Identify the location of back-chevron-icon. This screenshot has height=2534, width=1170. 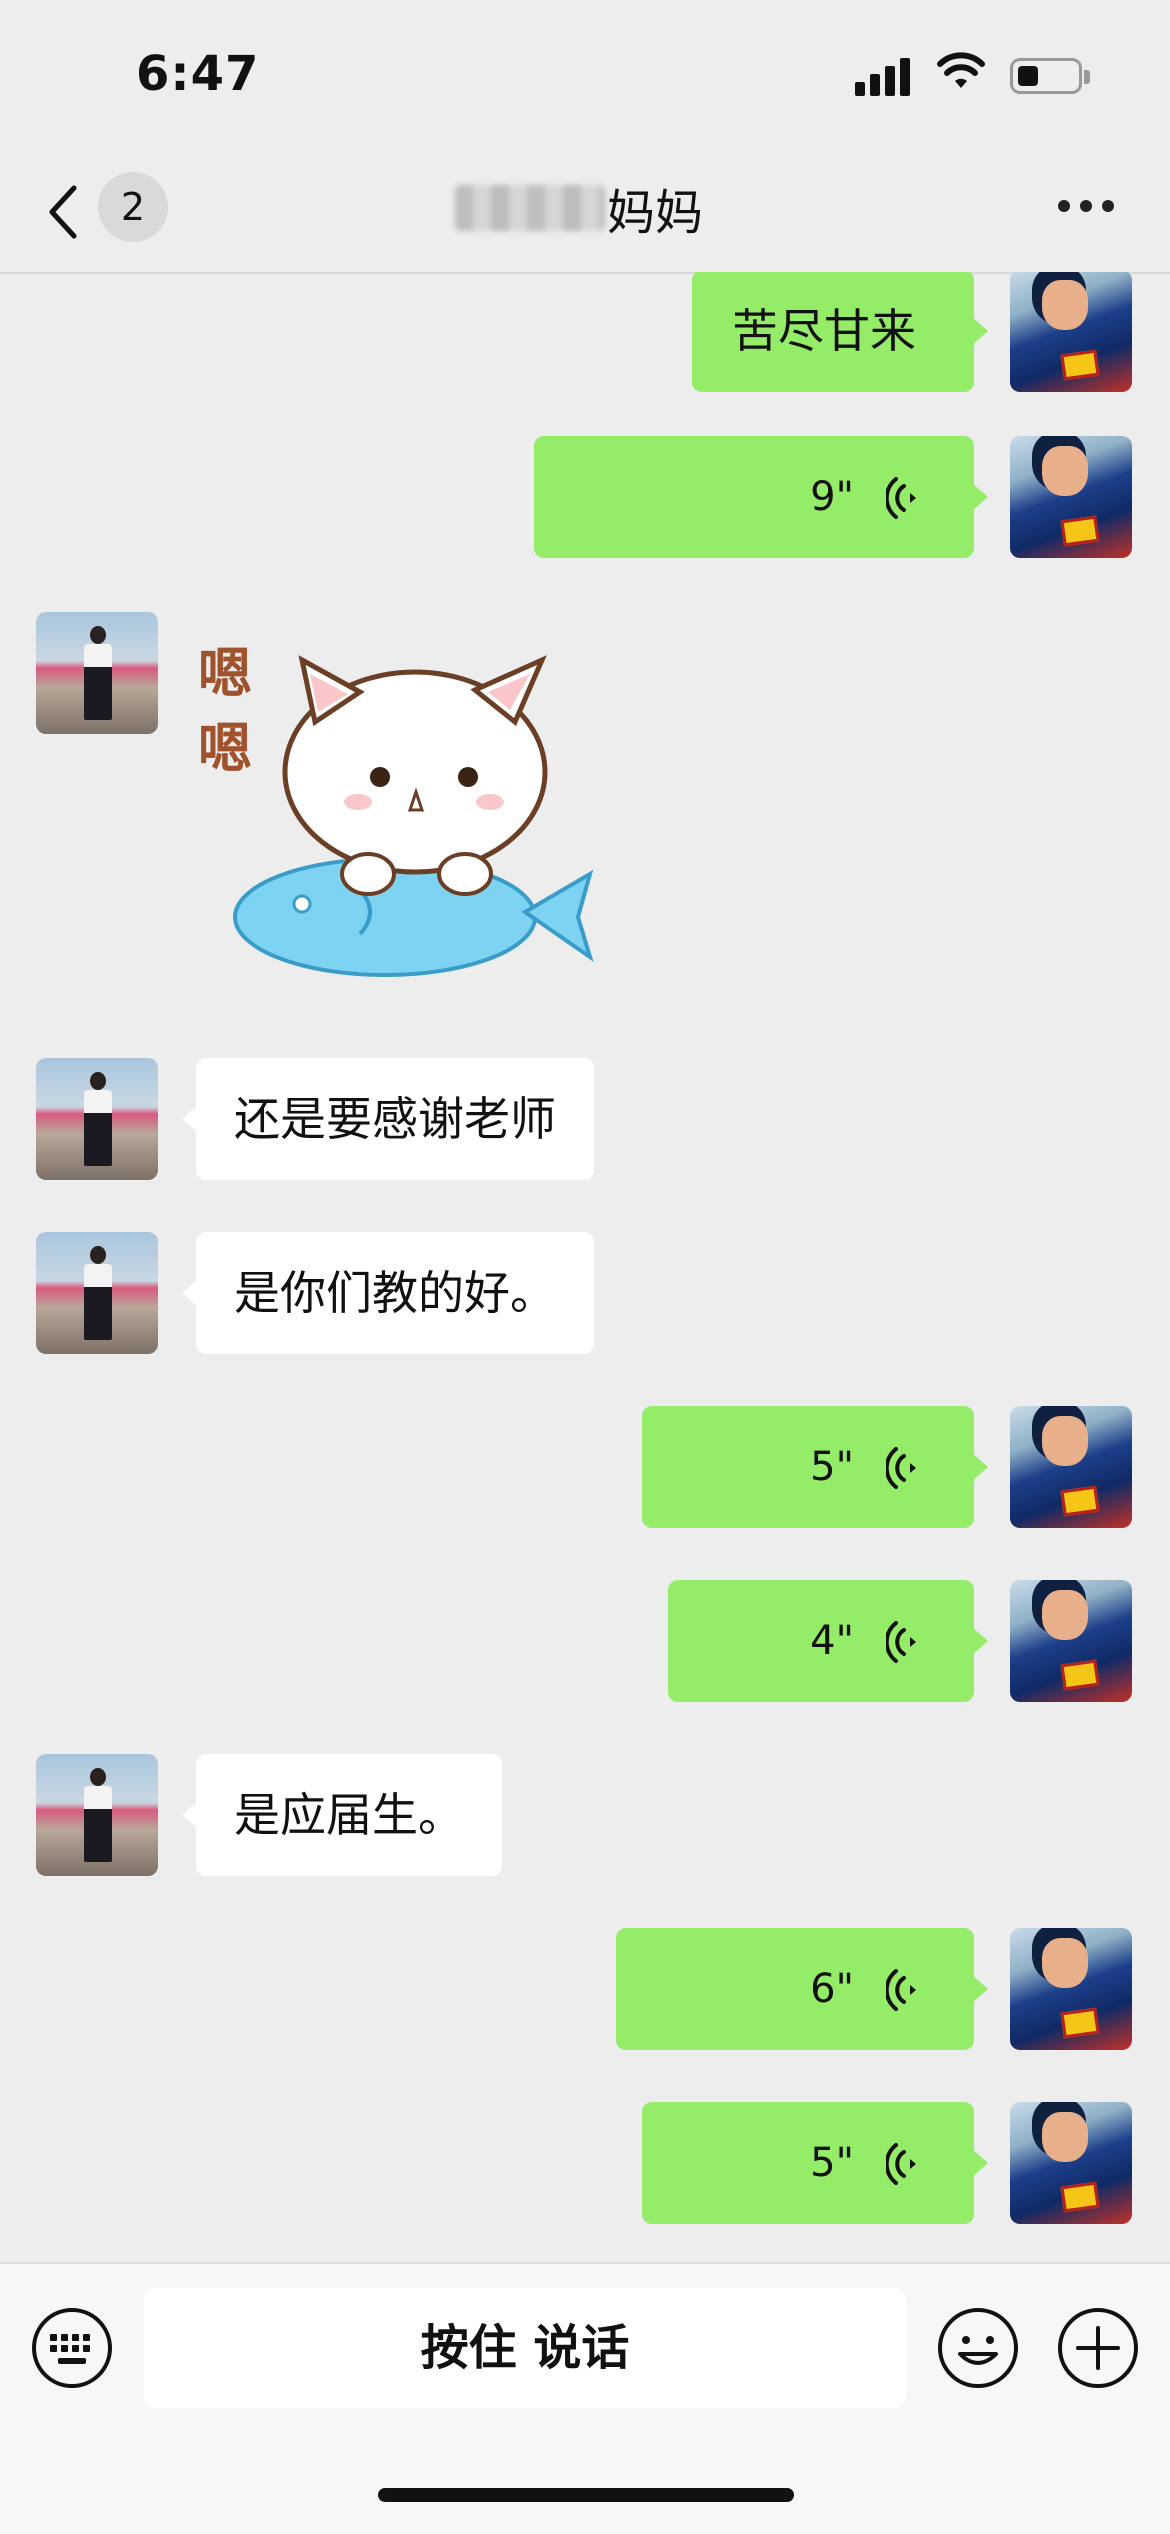
(64, 212).